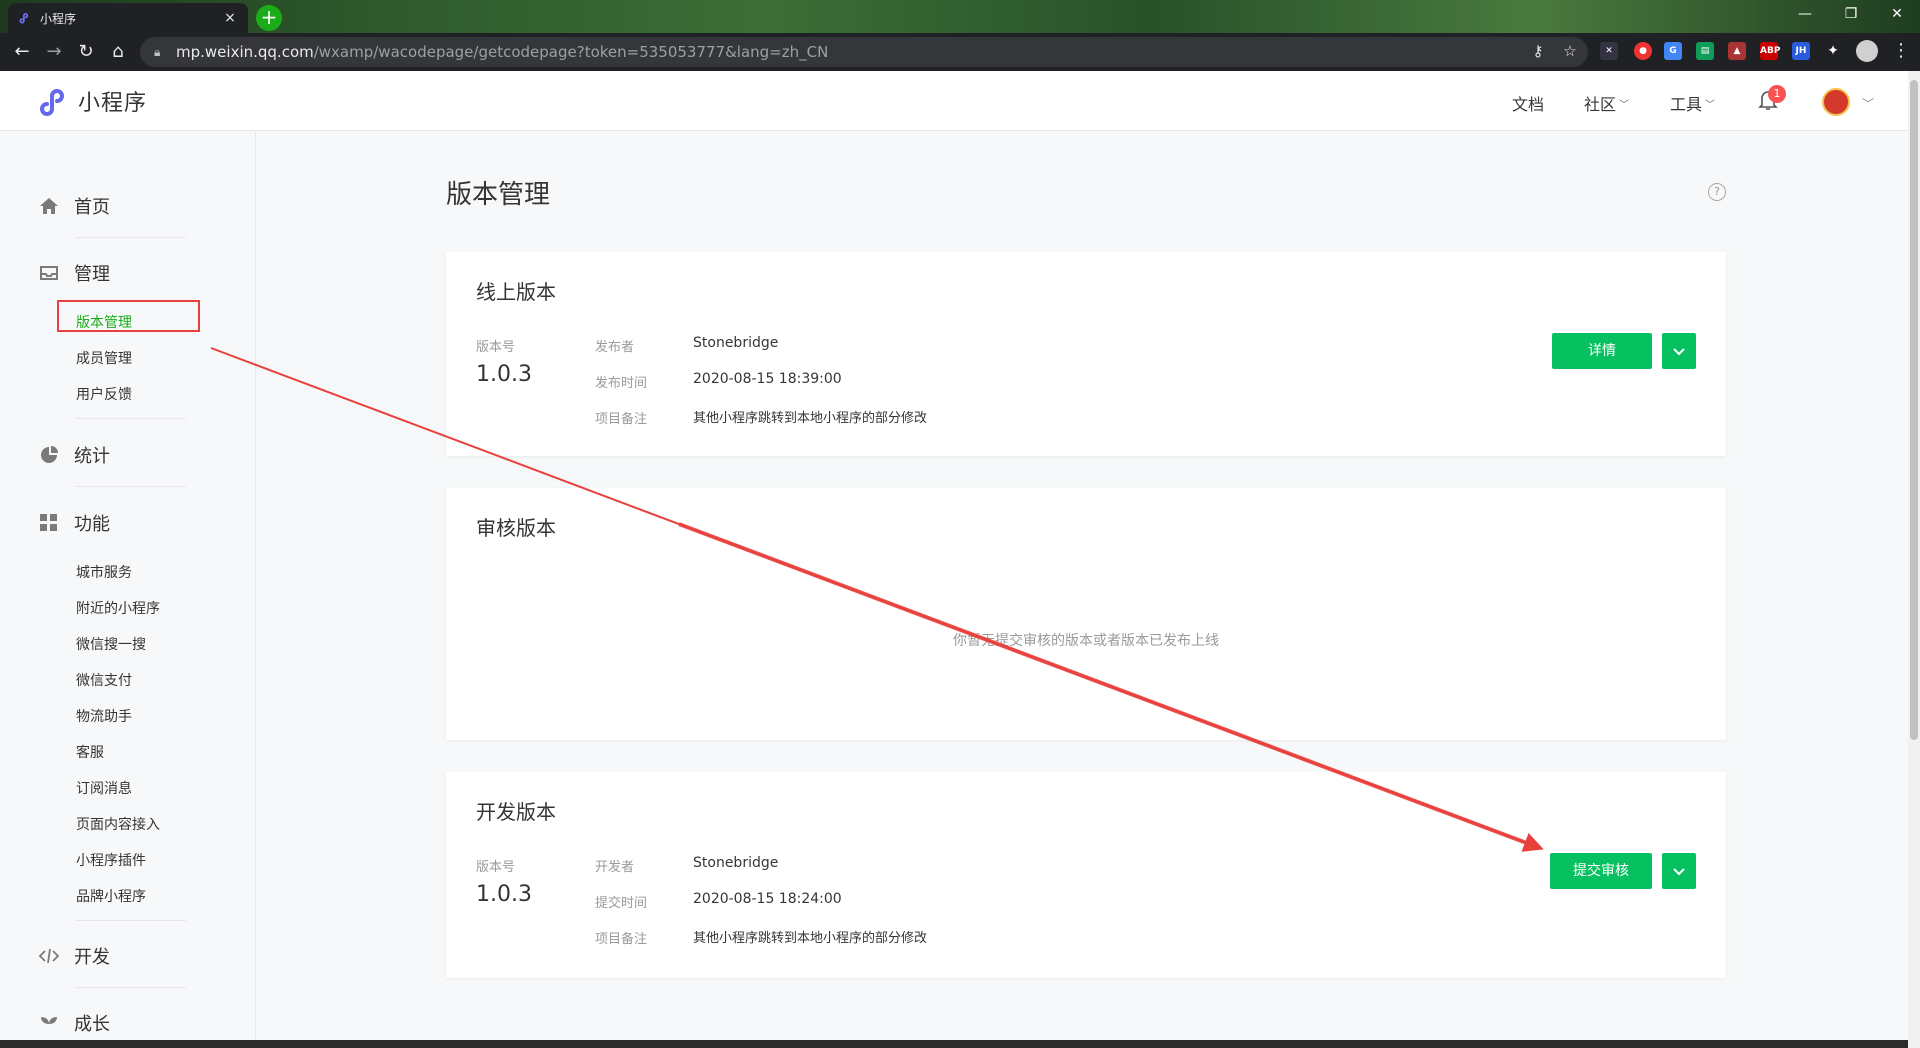 The height and width of the screenshot is (1048, 1920). Describe the element at coordinates (104, 716) in the screenshot. I see `sidebar-item-logistics: 物流助手` at that location.